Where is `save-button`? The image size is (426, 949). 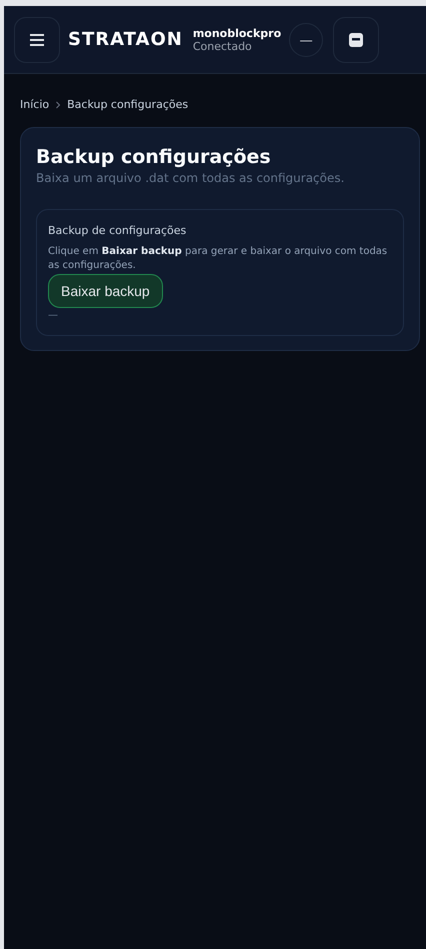 save-button is located at coordinates (356, 39).